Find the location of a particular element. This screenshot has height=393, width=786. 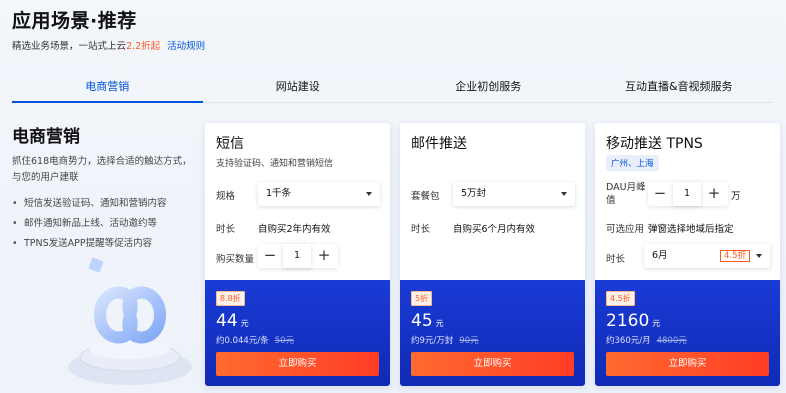

package-select: 5万封 is located at coordinates (514, 194).